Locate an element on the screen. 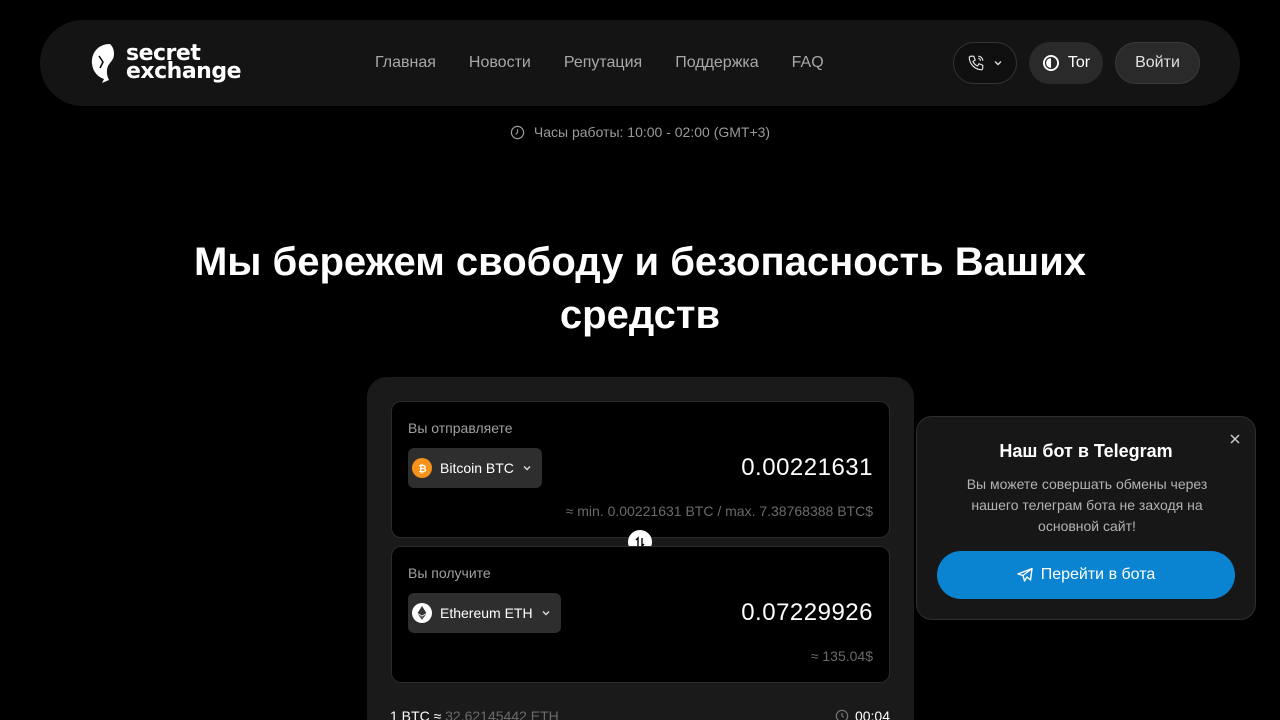 The width and height of the screenshot is (1280, 720). timer-value: 00:04 is located at coordinates (872, 714).